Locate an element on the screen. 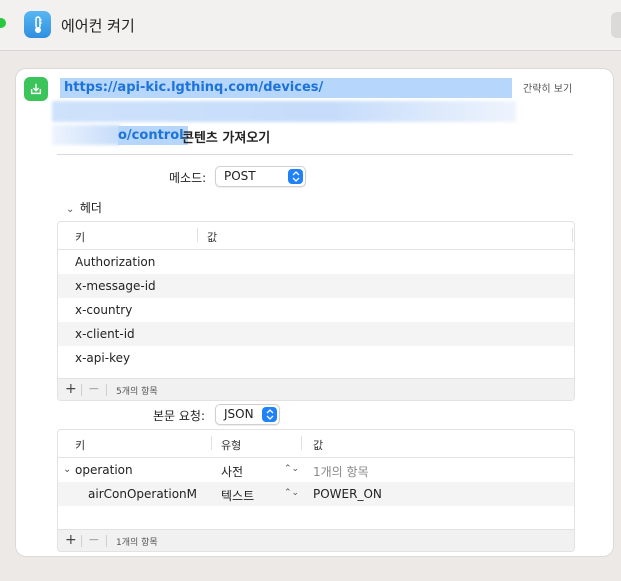  window-control-button is located at coordinates (3, 23).